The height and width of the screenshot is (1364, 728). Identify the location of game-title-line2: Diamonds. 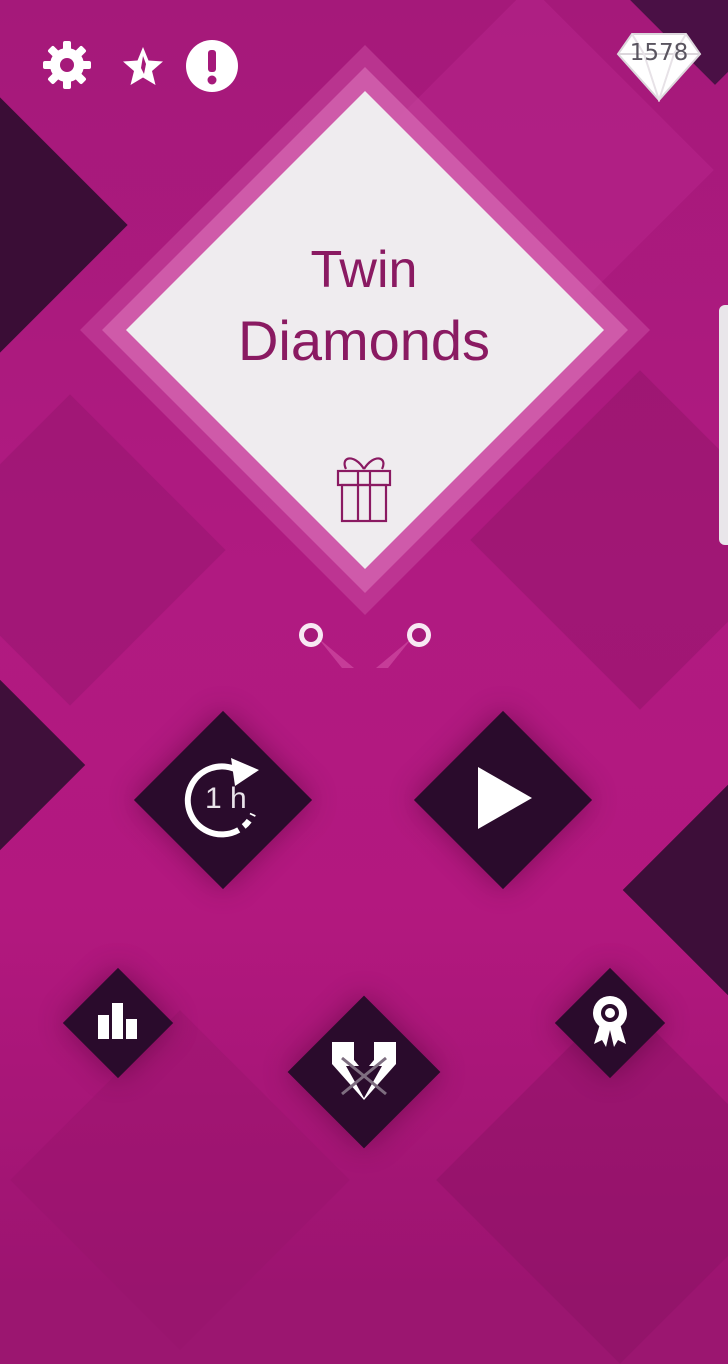
(364, 340).